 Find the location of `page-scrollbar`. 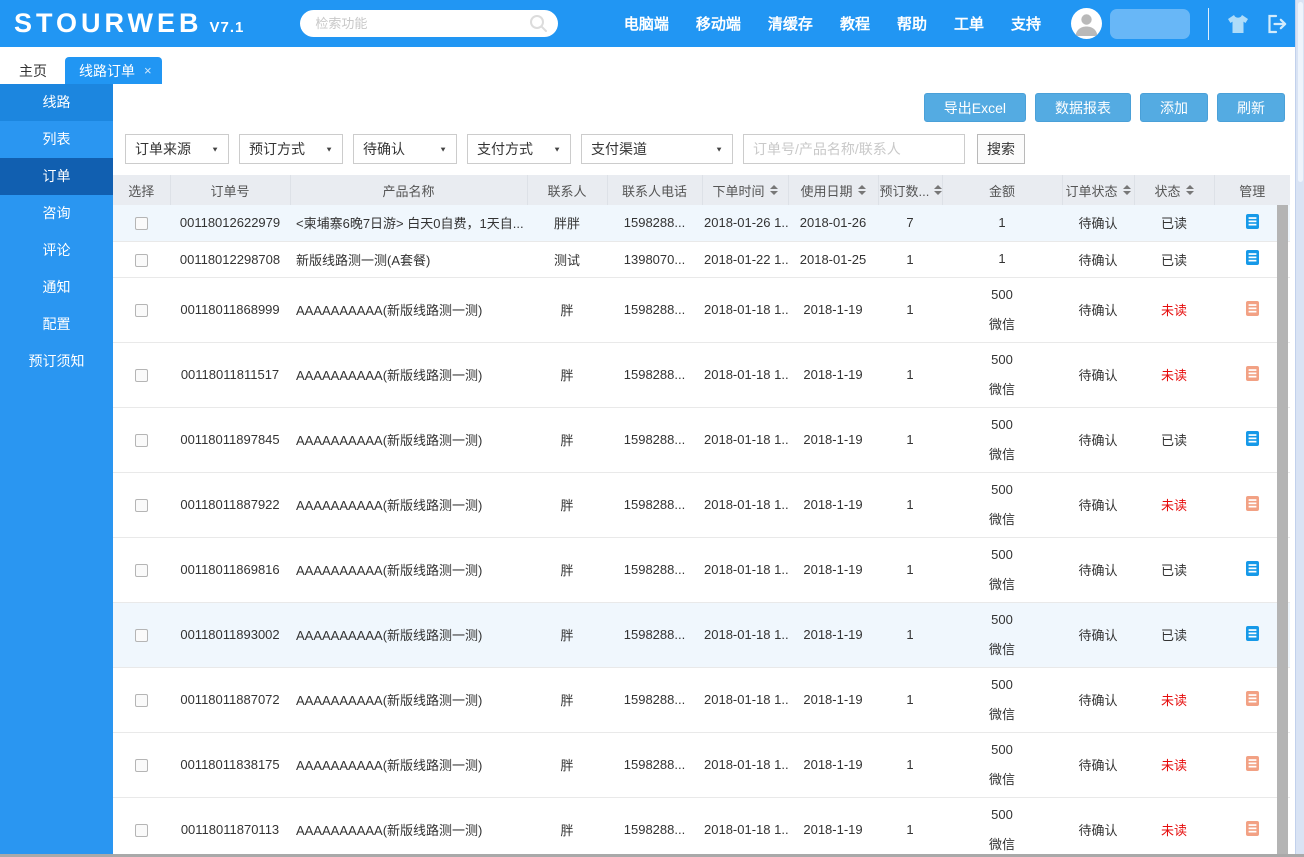

page-scrollbar is located at coordinates (1299, 428).